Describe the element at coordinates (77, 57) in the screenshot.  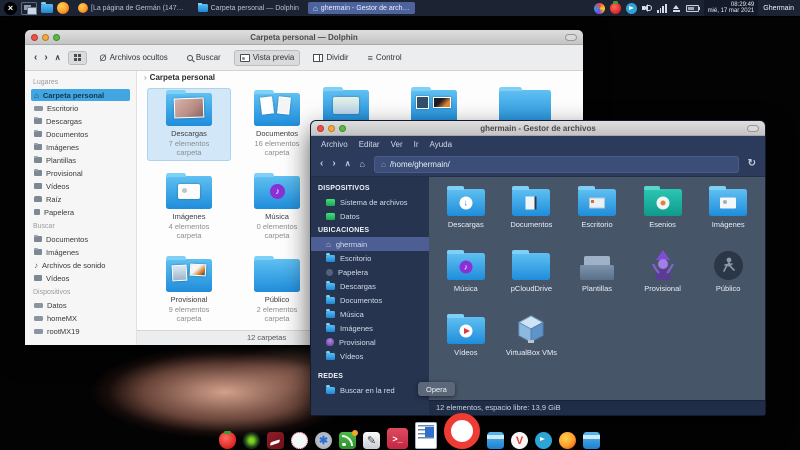
I see `icon-view-button` at that location.